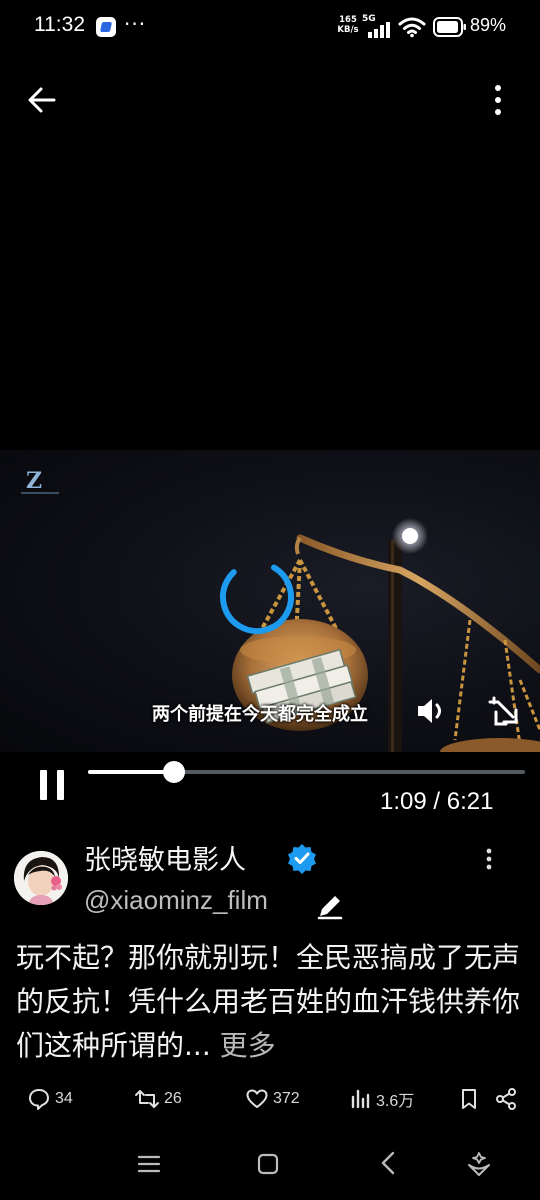 Image resolution: width=540 pixels, height=1200 pixels. What do you see at coordinates (50, 1099) in the screenshot?
I see `reply-button: 34` at bounding box center [50, 1099].